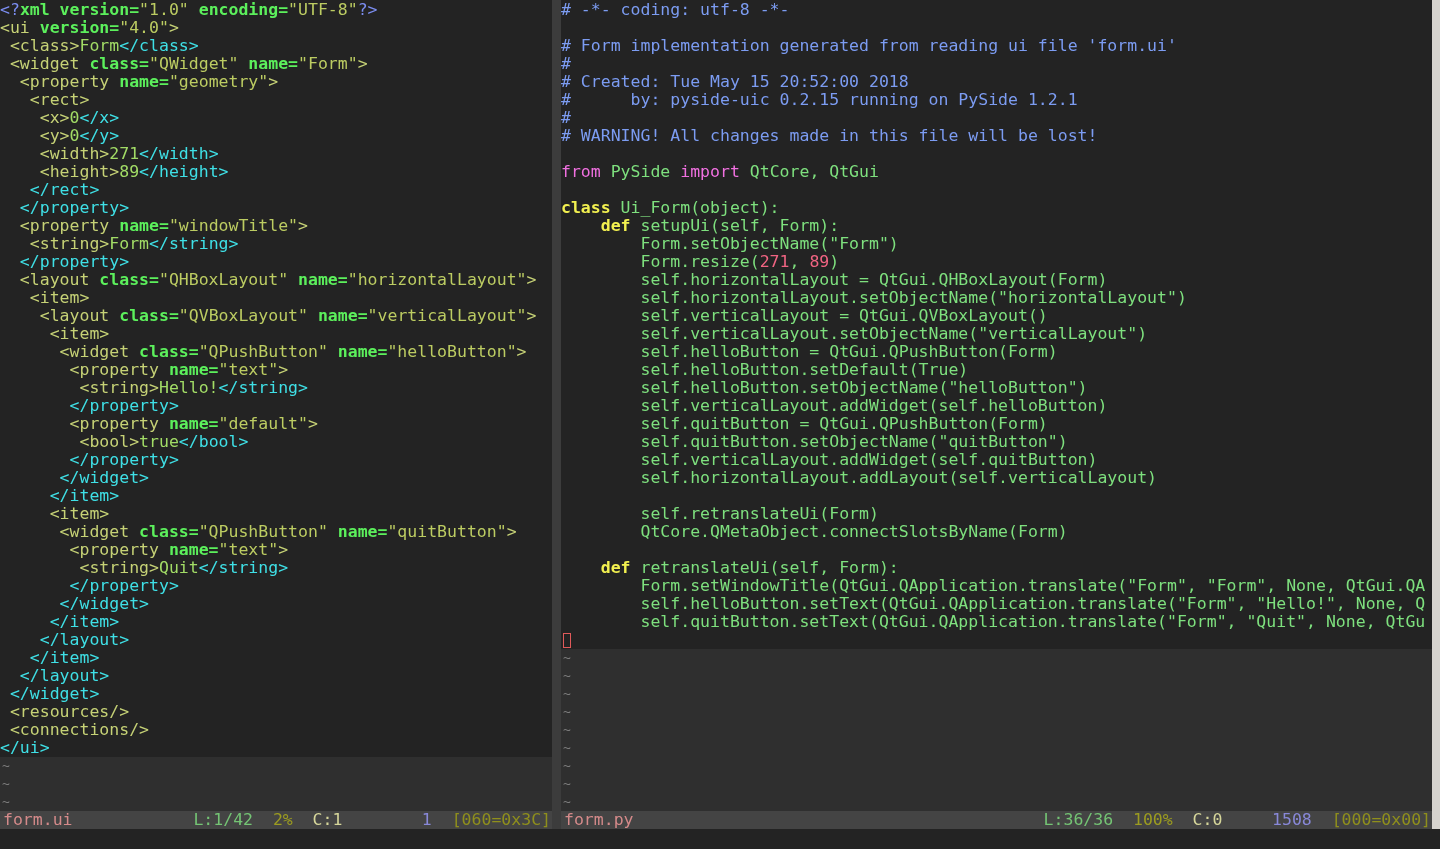  I want to click on code-line: self.horizontalLayout.addLayout(self.verticalLayout), so click(899, 478).